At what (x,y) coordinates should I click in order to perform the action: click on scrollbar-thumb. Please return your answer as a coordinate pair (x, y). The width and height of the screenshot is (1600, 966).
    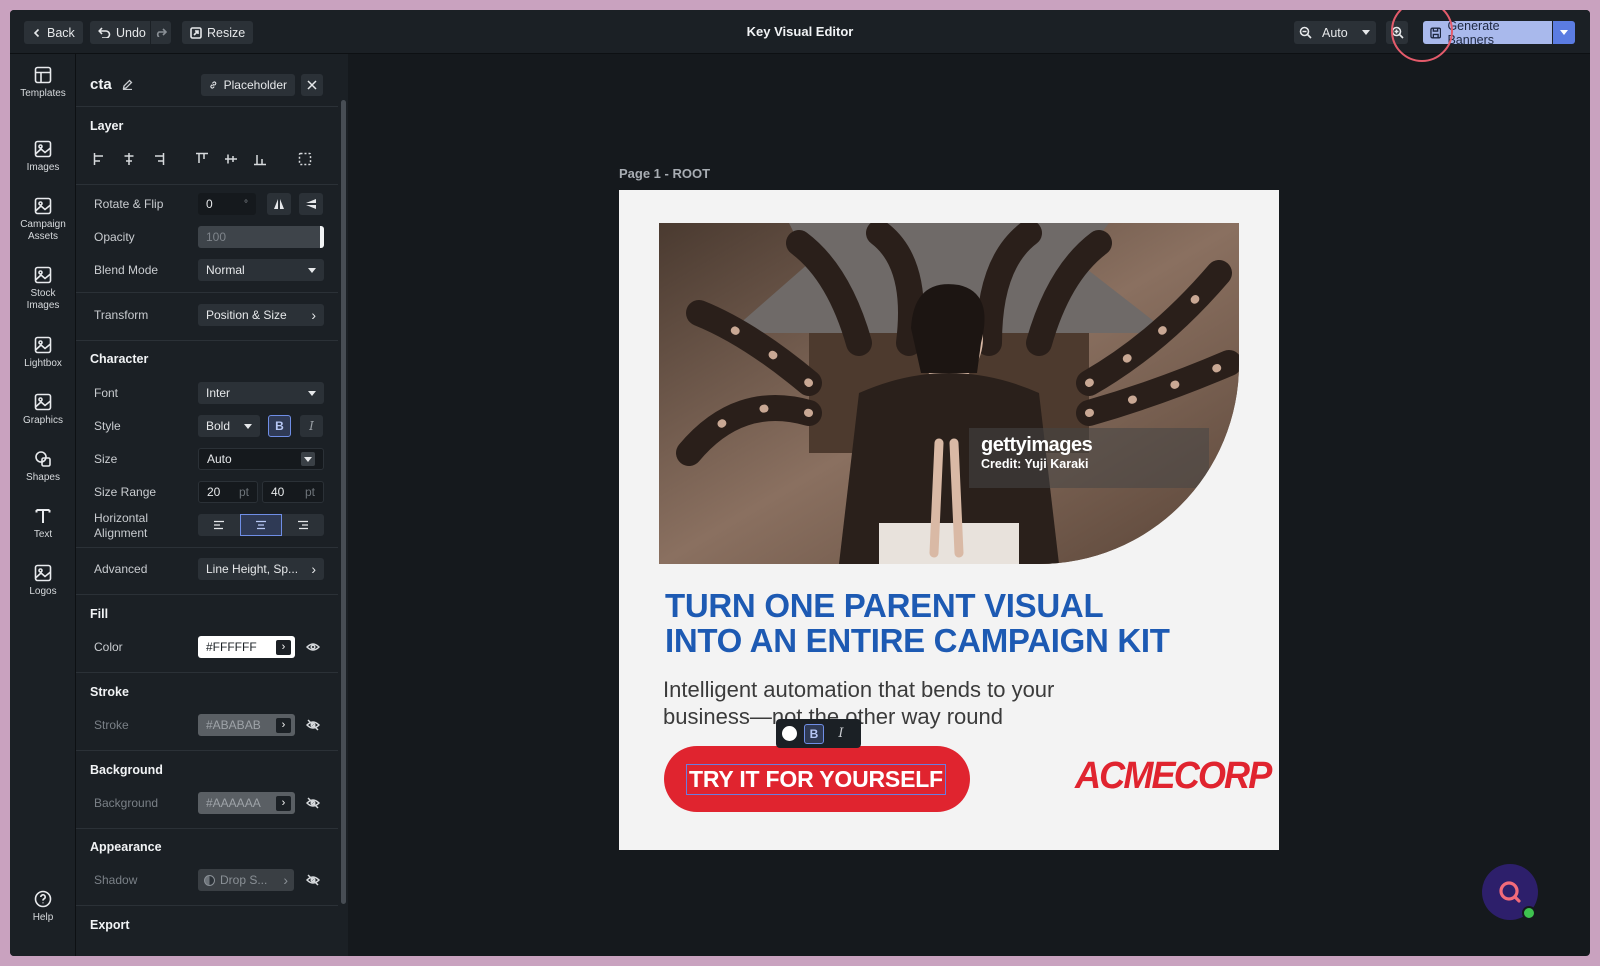
    Looking at the image, I should click on (343, 502).